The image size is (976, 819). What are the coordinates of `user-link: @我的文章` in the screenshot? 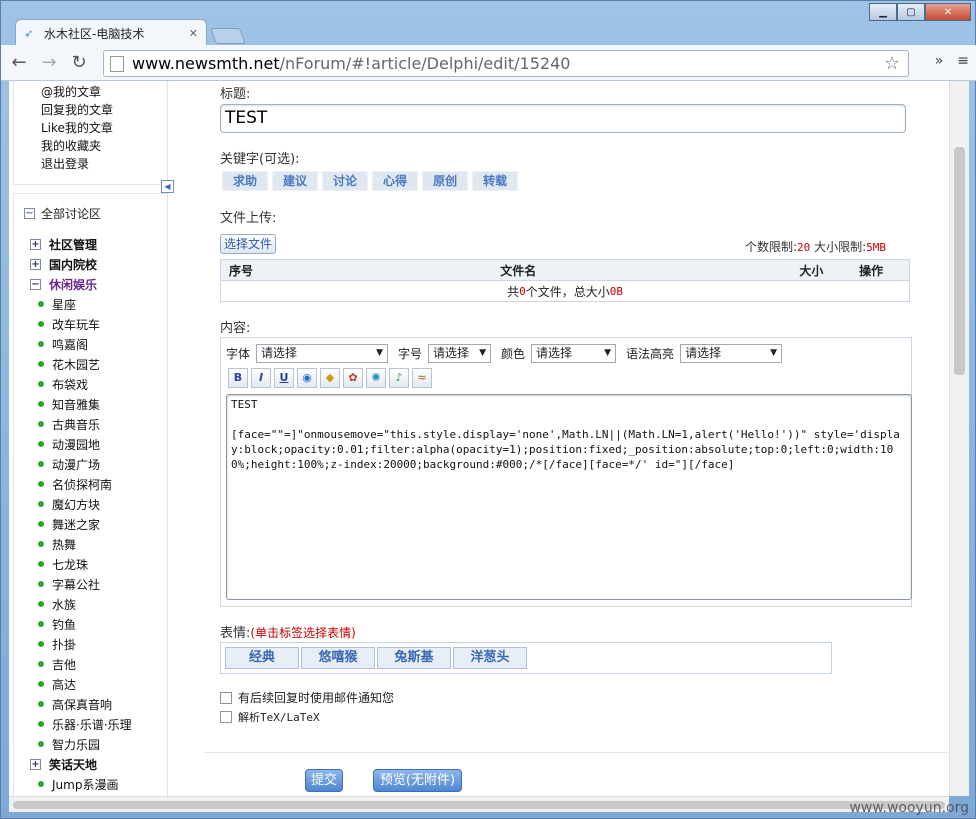 It's located at (104, 92).